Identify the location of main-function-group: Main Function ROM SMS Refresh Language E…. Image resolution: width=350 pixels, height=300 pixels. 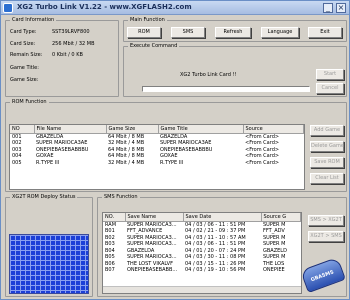
(235, 29).